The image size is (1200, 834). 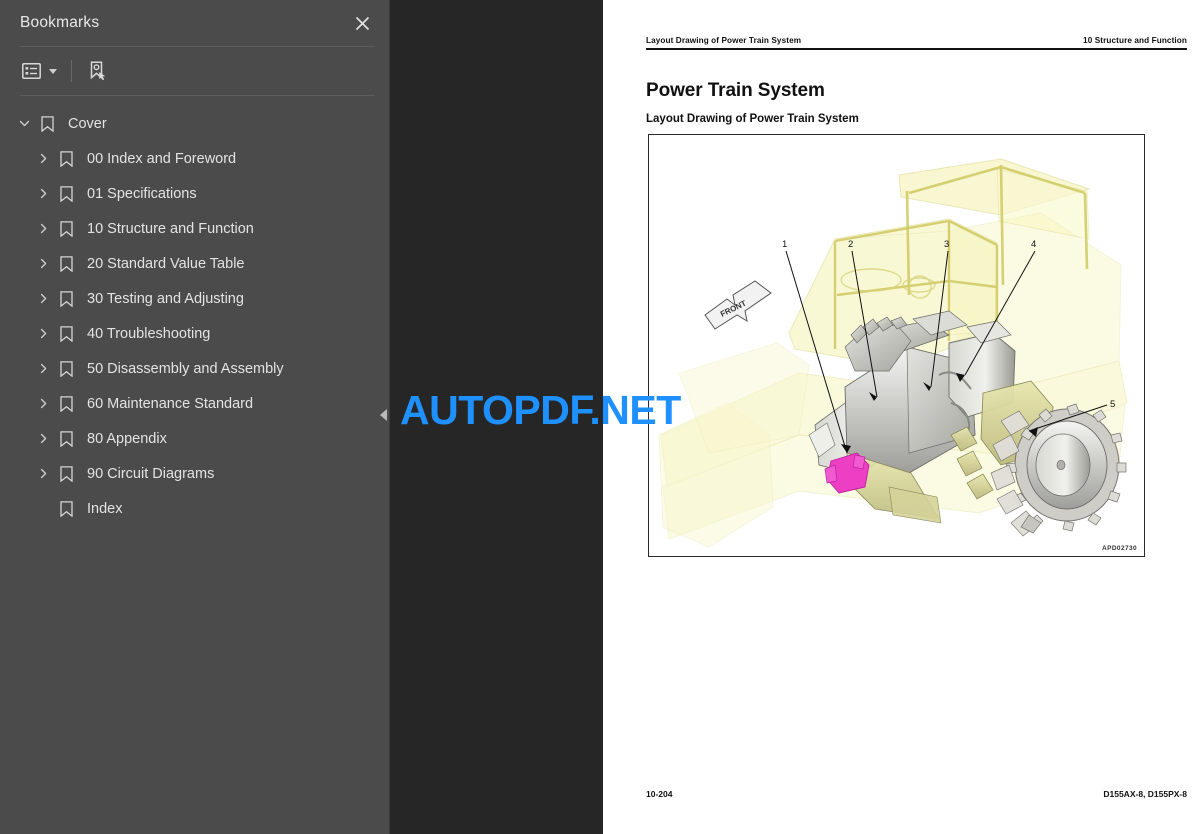 What do you see at coordinates (659, 794) in the screenshot?
I see `page-number: 10-204` at bounding box center [659, 794].